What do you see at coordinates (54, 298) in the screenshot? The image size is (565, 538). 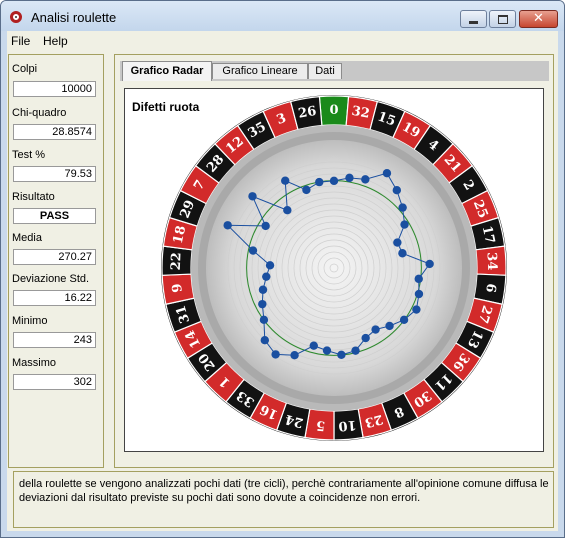 I see `deviazione-value: 16.22` at bounding box center [54, 298].